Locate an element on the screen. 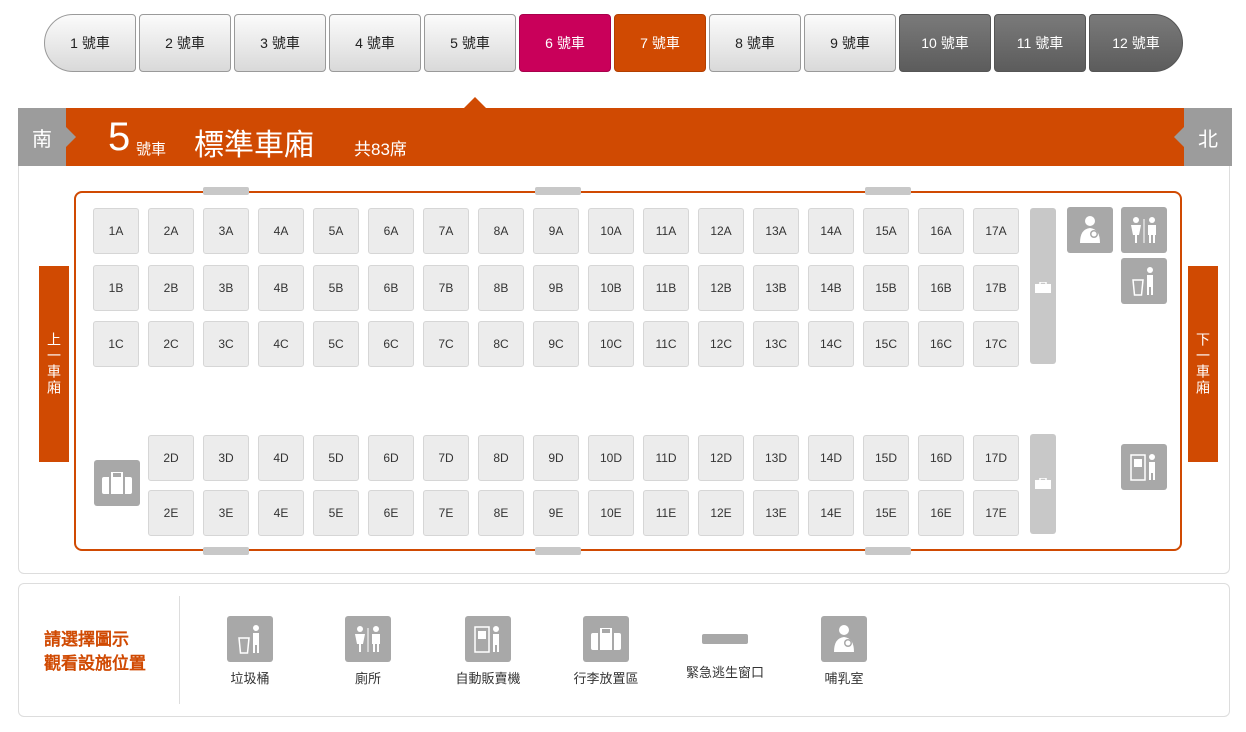 This screenshot has height=732, width=1246. seat-13b: 13B is located at coordinates (776, 288).